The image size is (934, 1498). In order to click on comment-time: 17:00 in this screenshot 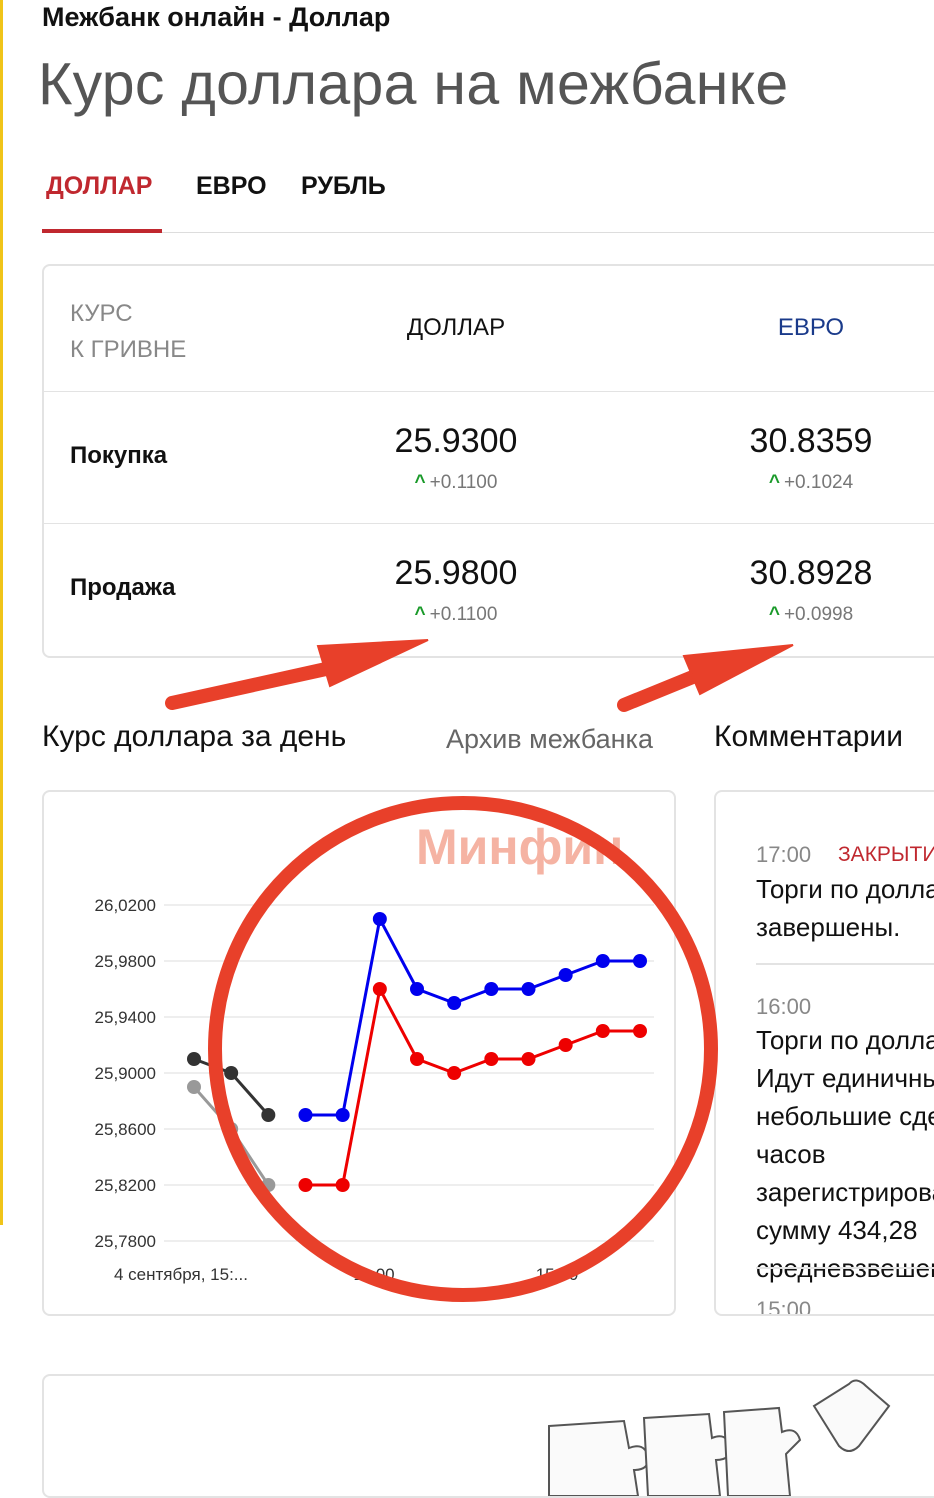, I will do `click(784, 854)`.